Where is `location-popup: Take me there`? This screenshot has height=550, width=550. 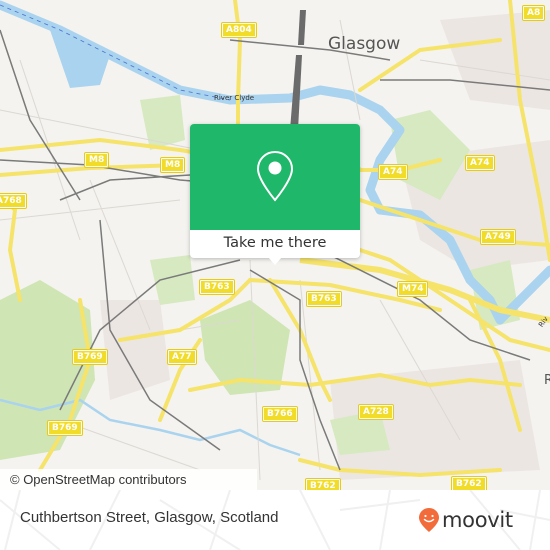 location-popup: Take me there is located at coordinates (275, 194).